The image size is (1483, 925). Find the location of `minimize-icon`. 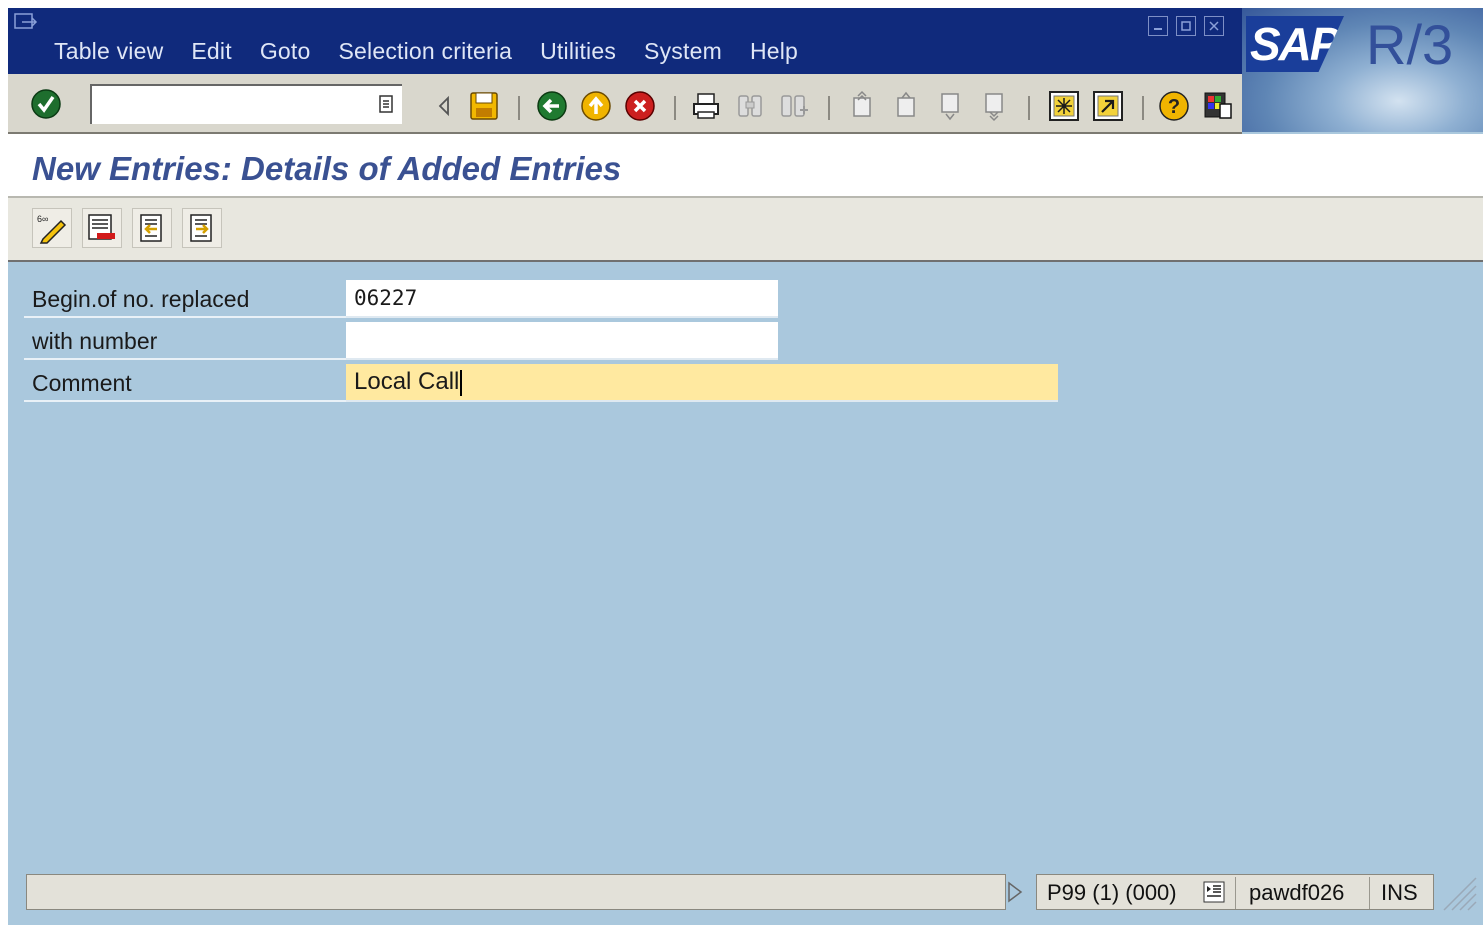

minimize-icon is located at coordinates (1158, 29).